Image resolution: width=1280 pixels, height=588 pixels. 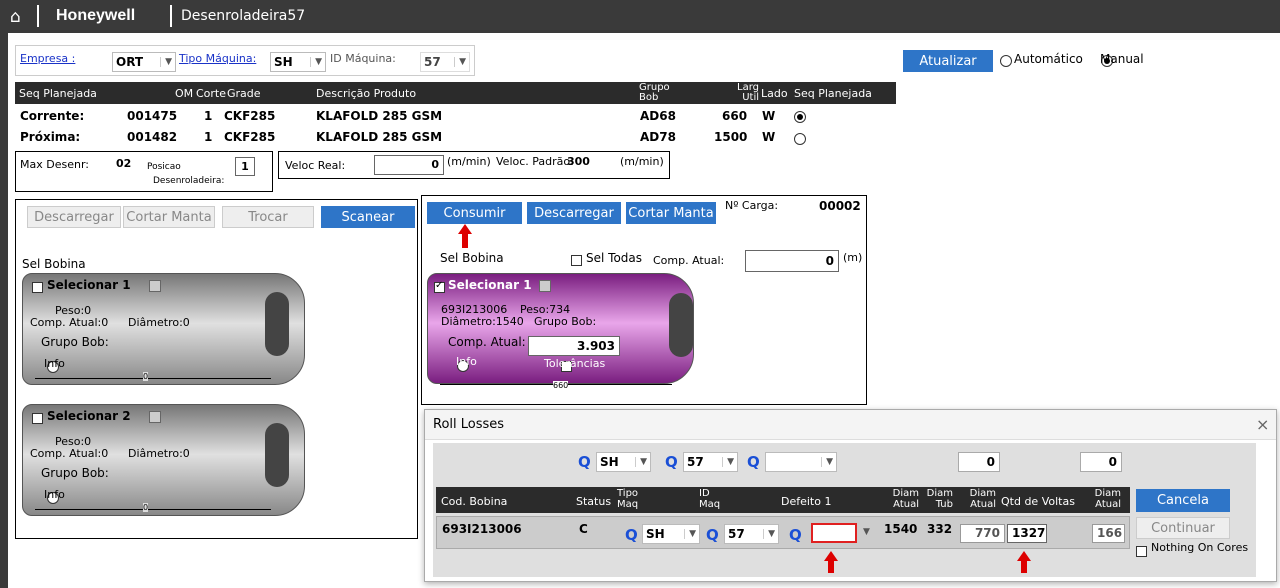 I want to click on empresa-link: Empresa :, so click(x=47, y=58).